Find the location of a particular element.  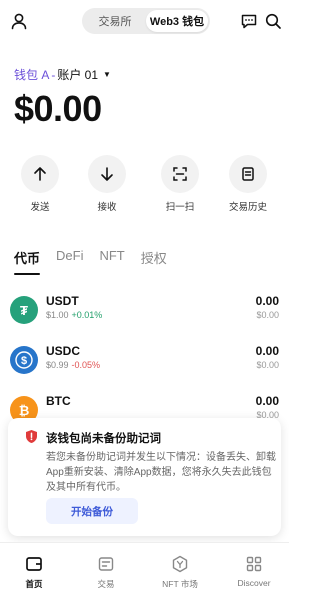

tab-nft: NFT is located at coordinates (111, 261).